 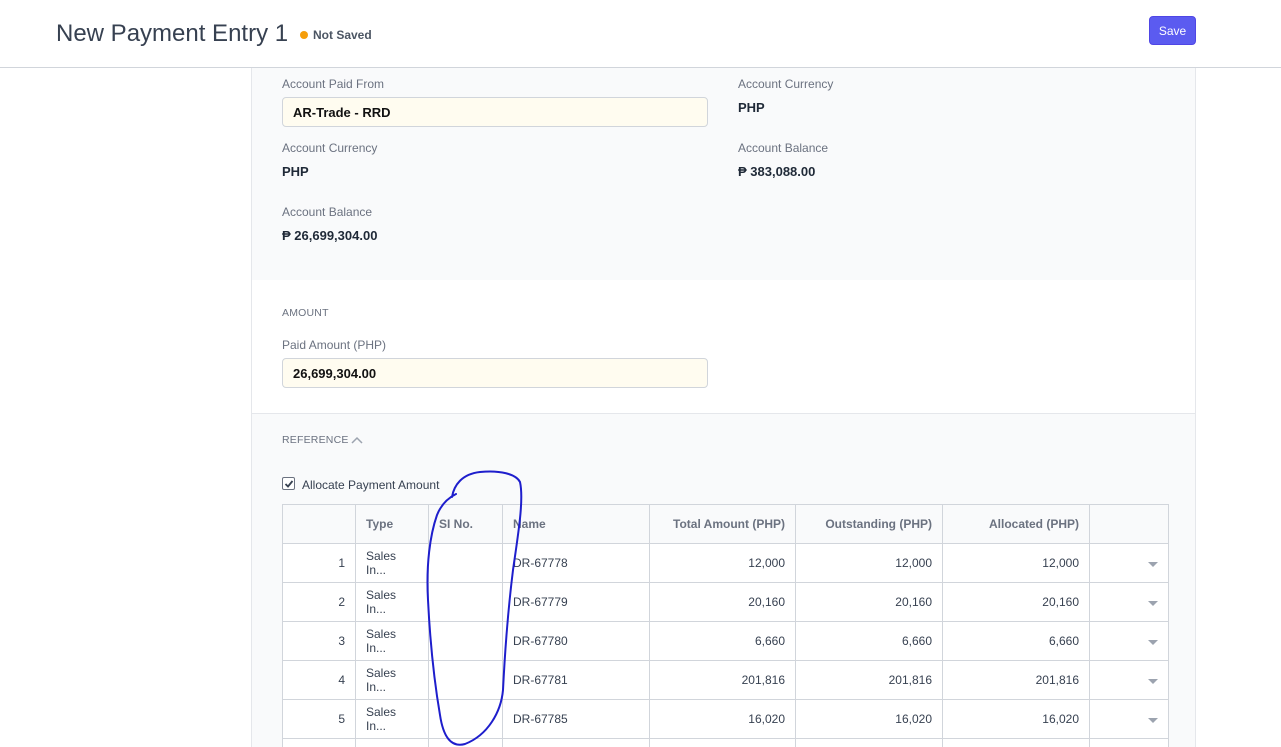 I want to click on row-name: DR-67781, so click(x=576, y=680).